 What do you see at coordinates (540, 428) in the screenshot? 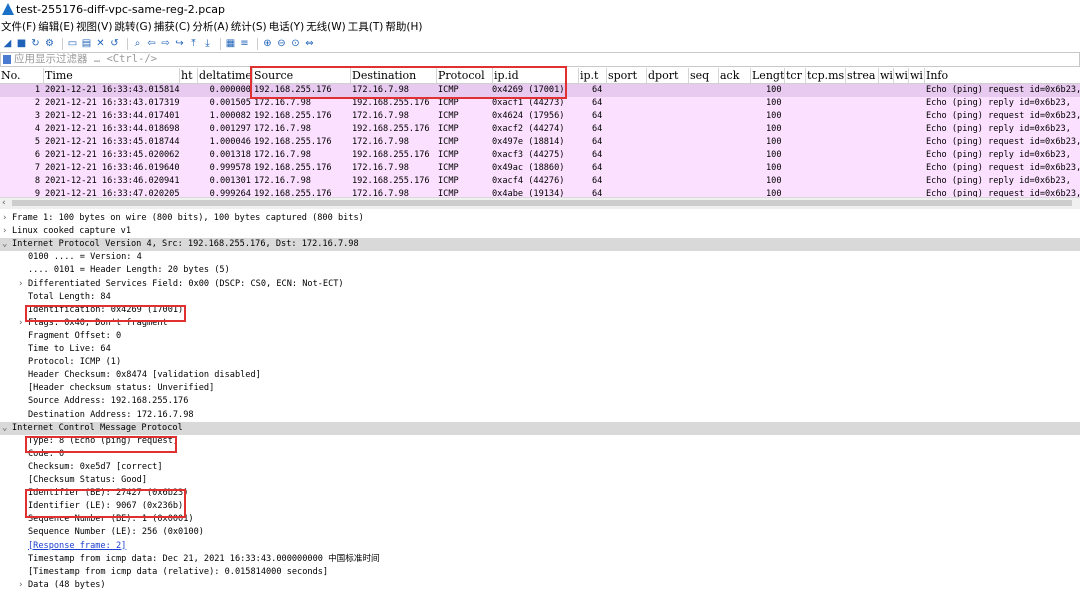
I see `detail-line: ⌄ Internet Control Message Protocol` at bounding box center [540, 428].